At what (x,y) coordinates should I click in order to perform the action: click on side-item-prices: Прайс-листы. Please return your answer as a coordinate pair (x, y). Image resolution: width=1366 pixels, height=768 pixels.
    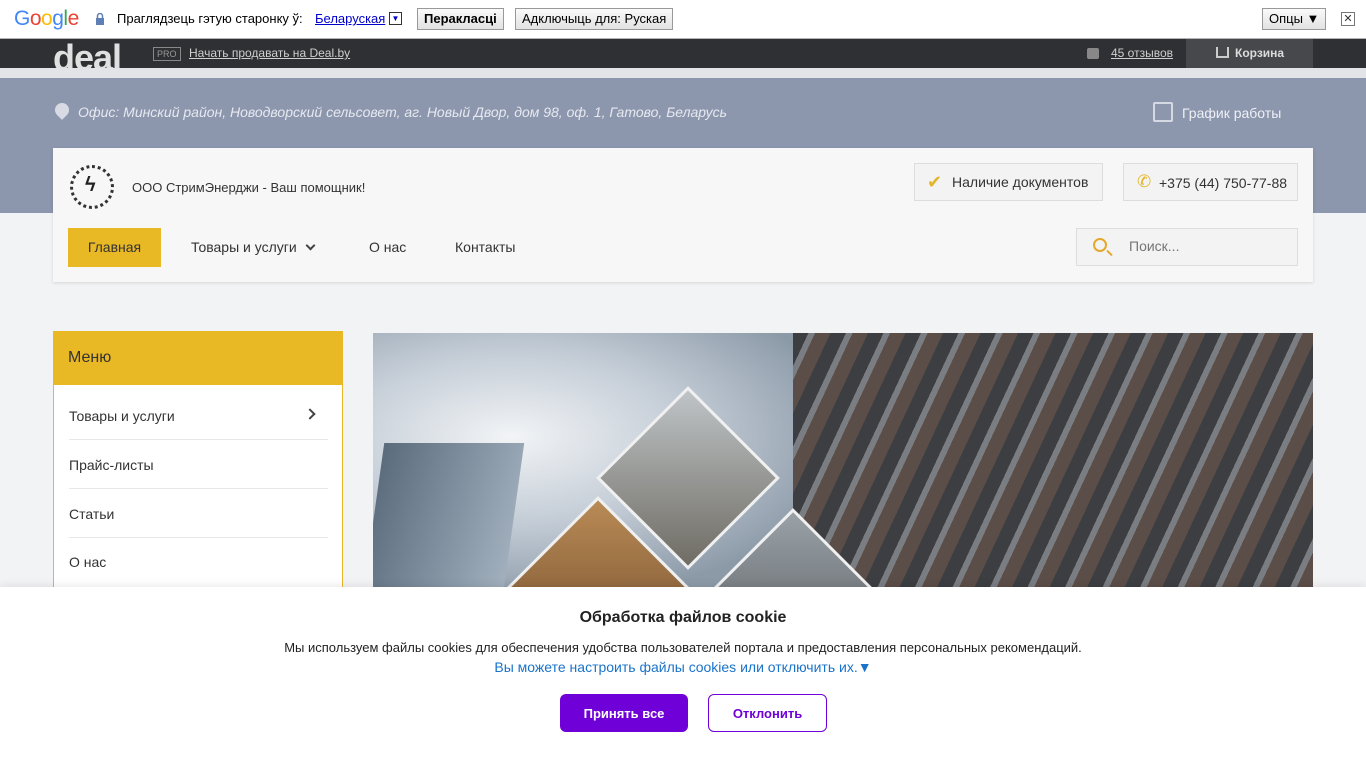
    Looking at the image, I should click on (198, 465).